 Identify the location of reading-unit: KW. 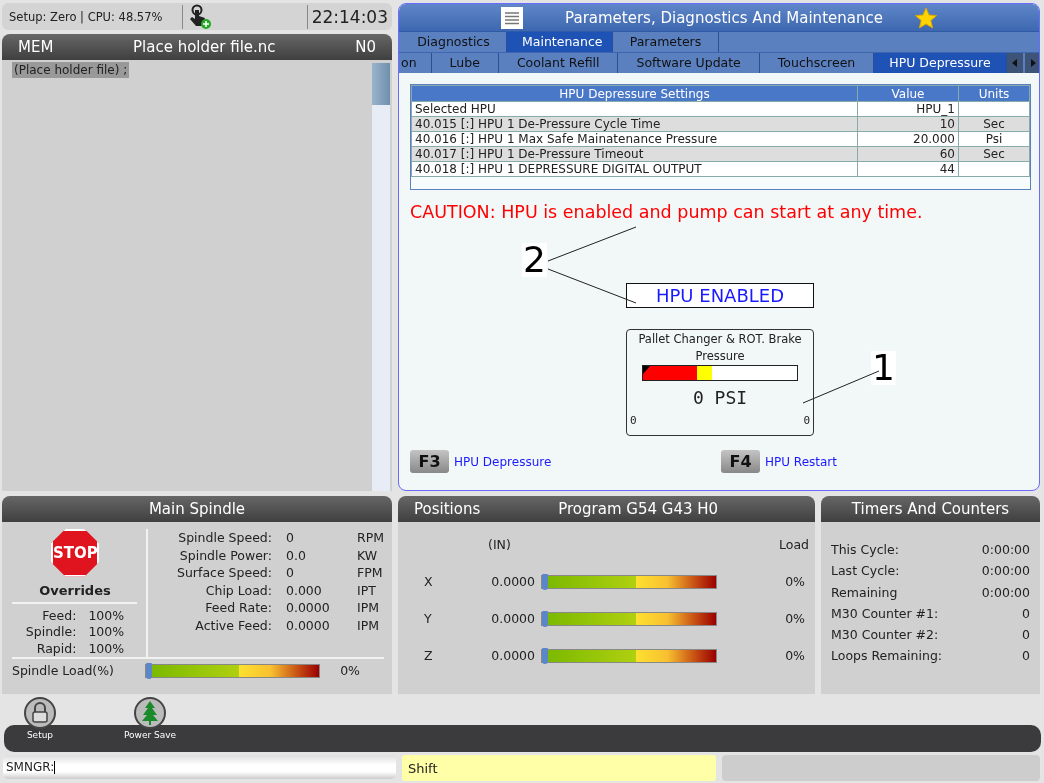
(368, 555).